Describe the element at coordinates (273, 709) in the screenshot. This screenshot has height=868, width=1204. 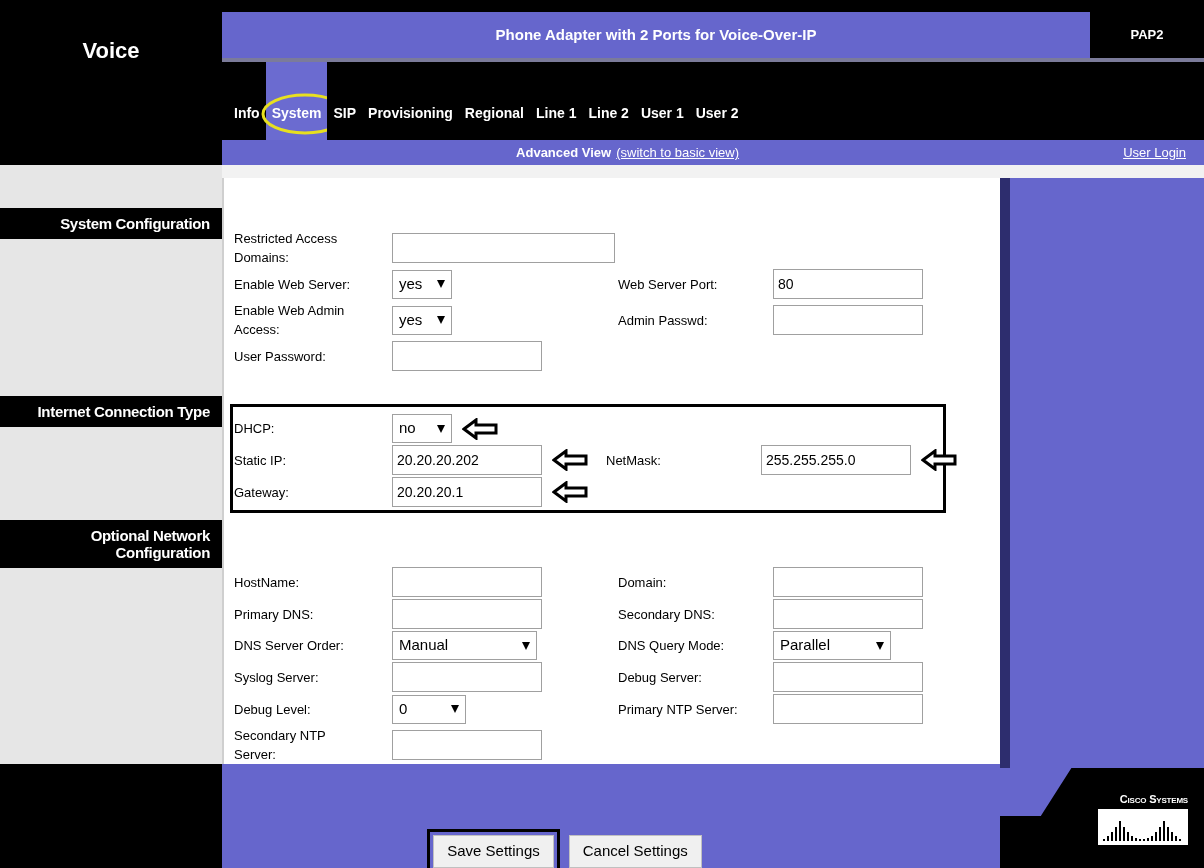
I see `field-label: Debug Level:` at that location.